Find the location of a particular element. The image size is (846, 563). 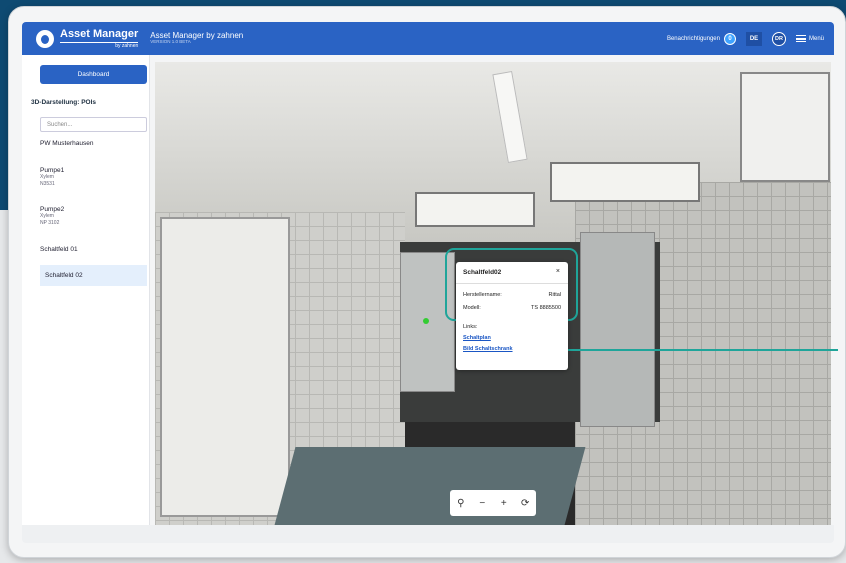

scene-door is located at coordinates (225, 367).